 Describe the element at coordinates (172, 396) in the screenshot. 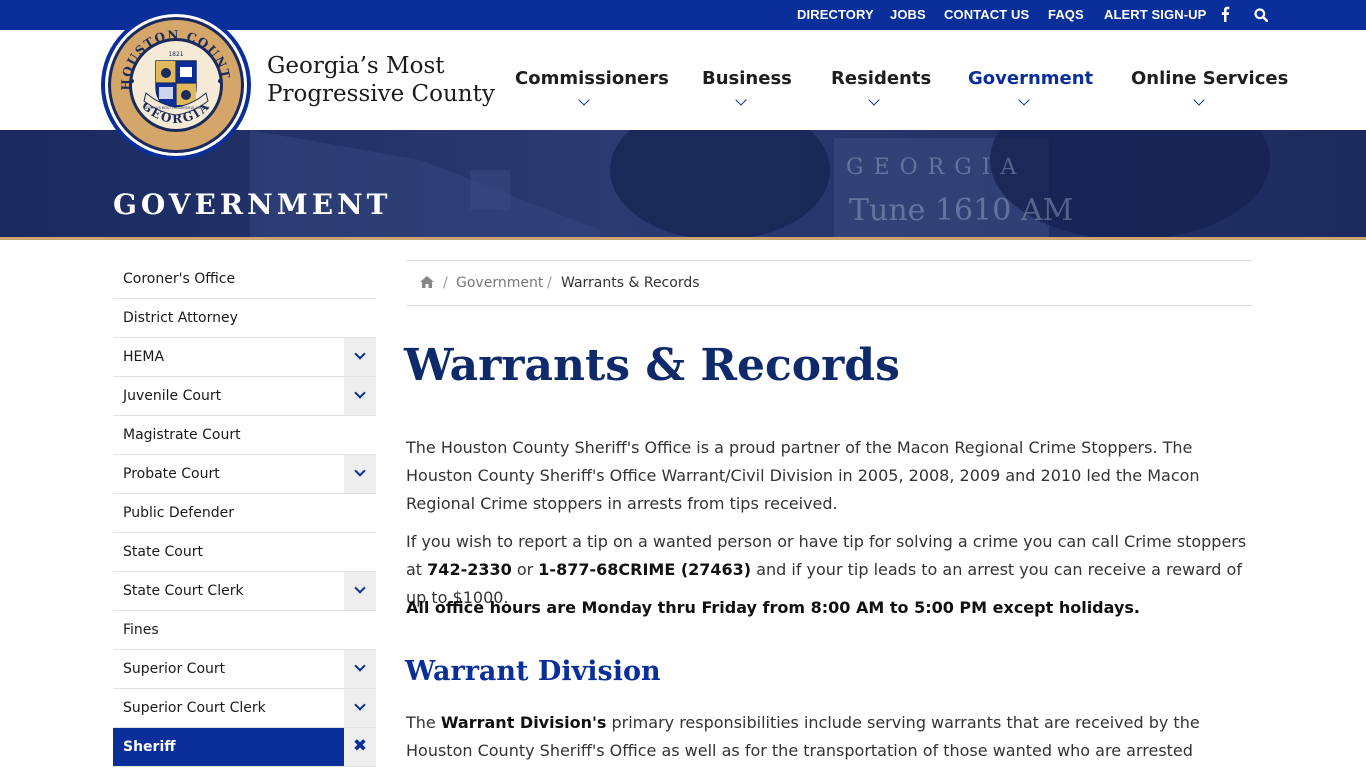

I see `sidebar-item-label: Juvenile Court` at that location.